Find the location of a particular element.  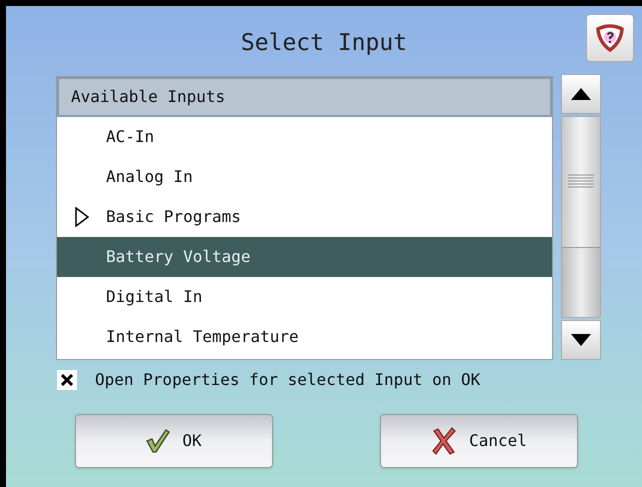

check-x-icon is located at coordinates (67, 380).